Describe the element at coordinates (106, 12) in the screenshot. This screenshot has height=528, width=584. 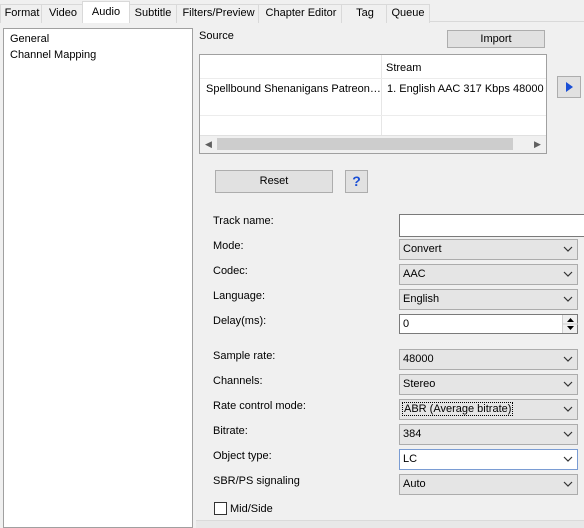
I see `tab-audio: Audio` at that location.